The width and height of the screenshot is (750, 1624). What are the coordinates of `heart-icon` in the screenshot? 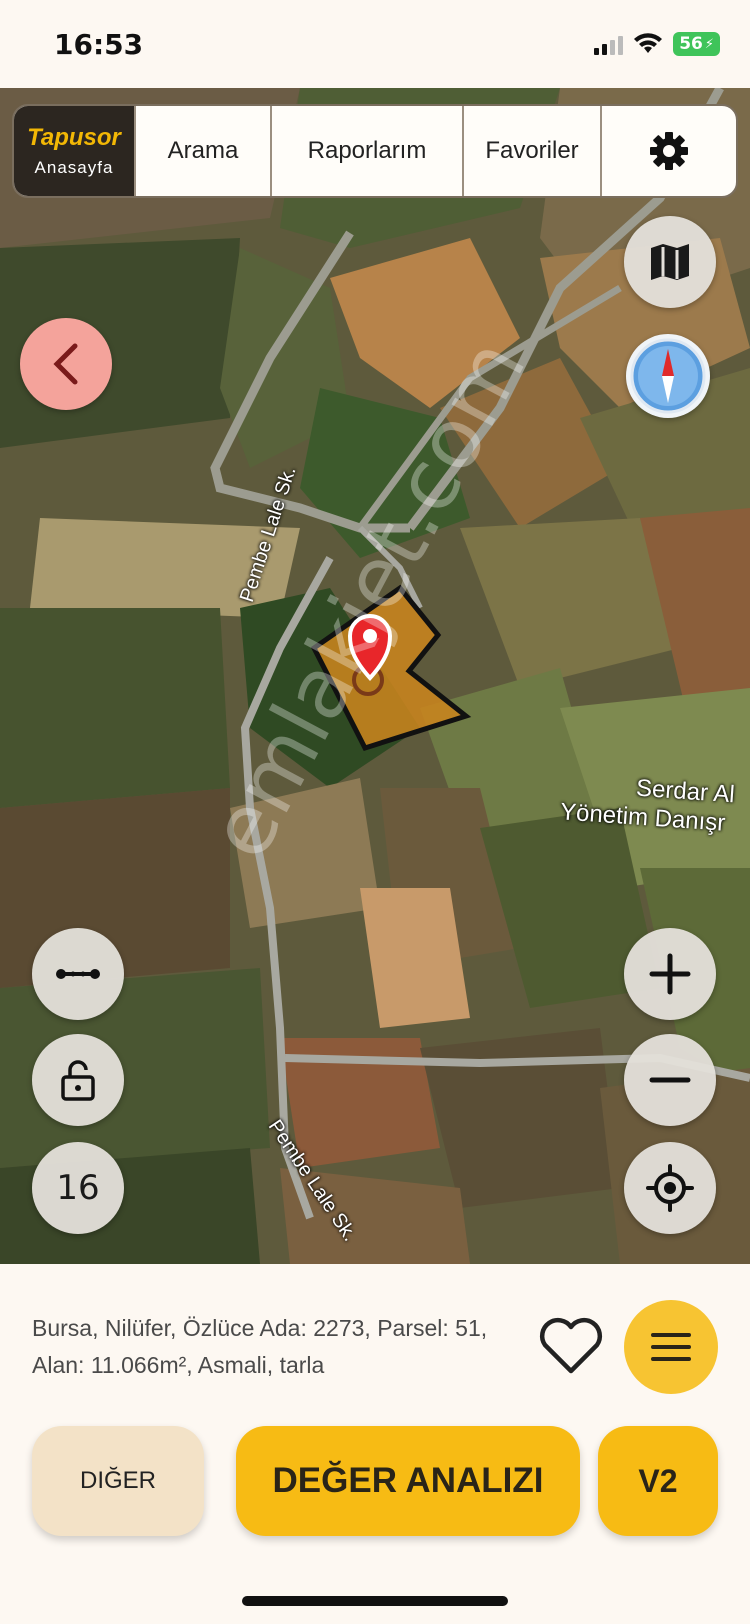 It's located at (571, 1345).